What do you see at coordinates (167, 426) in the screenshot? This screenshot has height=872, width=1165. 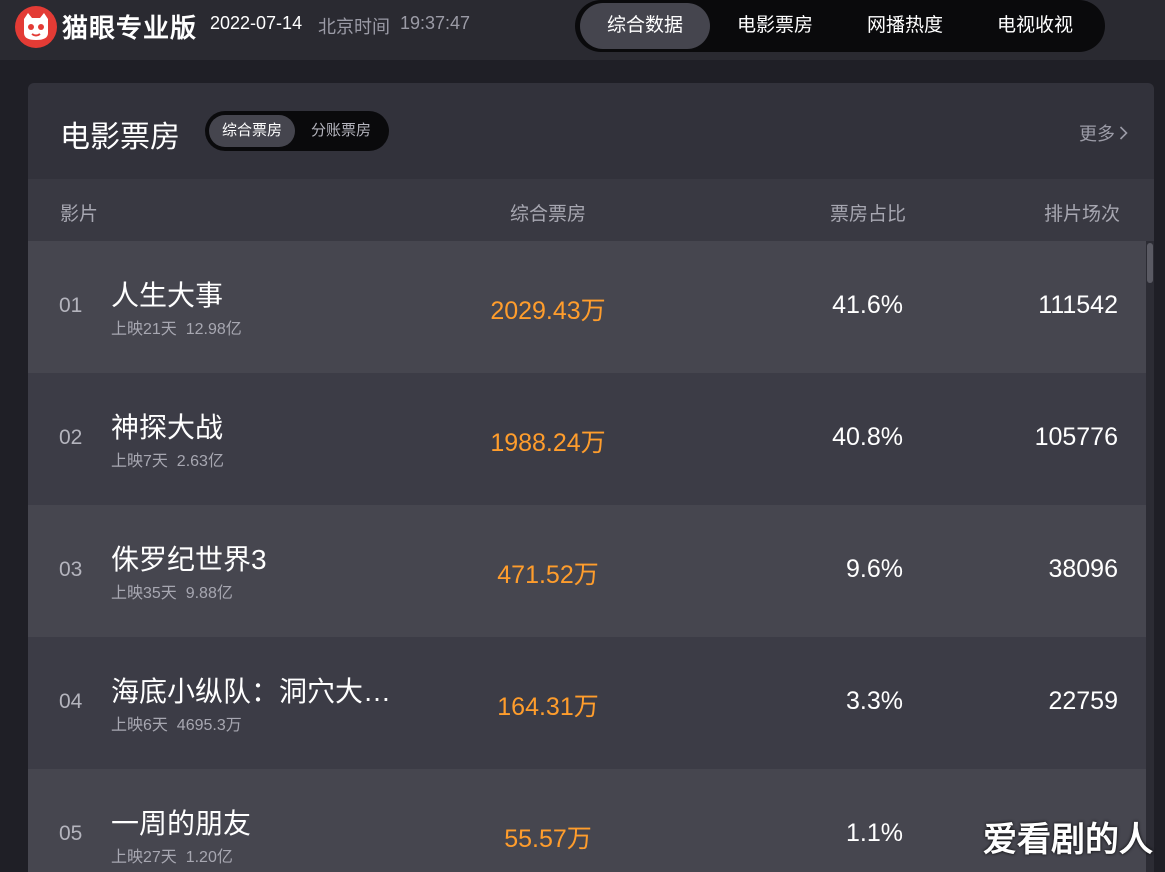 I see `movie-title: 神探大战` at bounding box center [167, 426].